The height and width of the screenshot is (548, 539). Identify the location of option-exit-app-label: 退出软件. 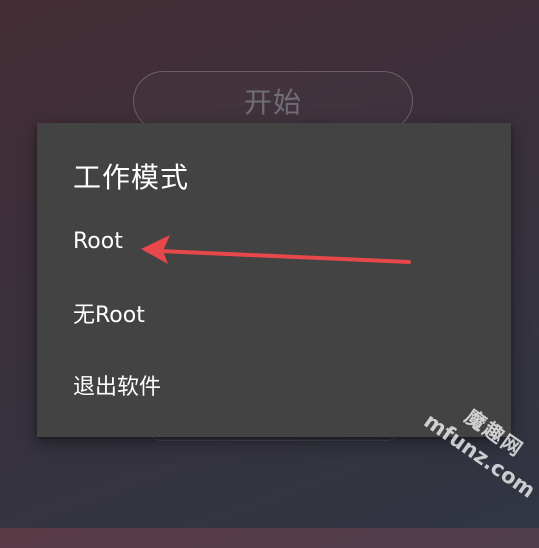
(117, 387).